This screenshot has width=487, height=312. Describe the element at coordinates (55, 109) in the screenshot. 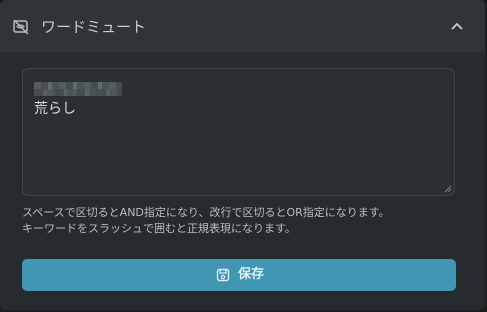

I see `textarea-line: 荒らし` at that location.